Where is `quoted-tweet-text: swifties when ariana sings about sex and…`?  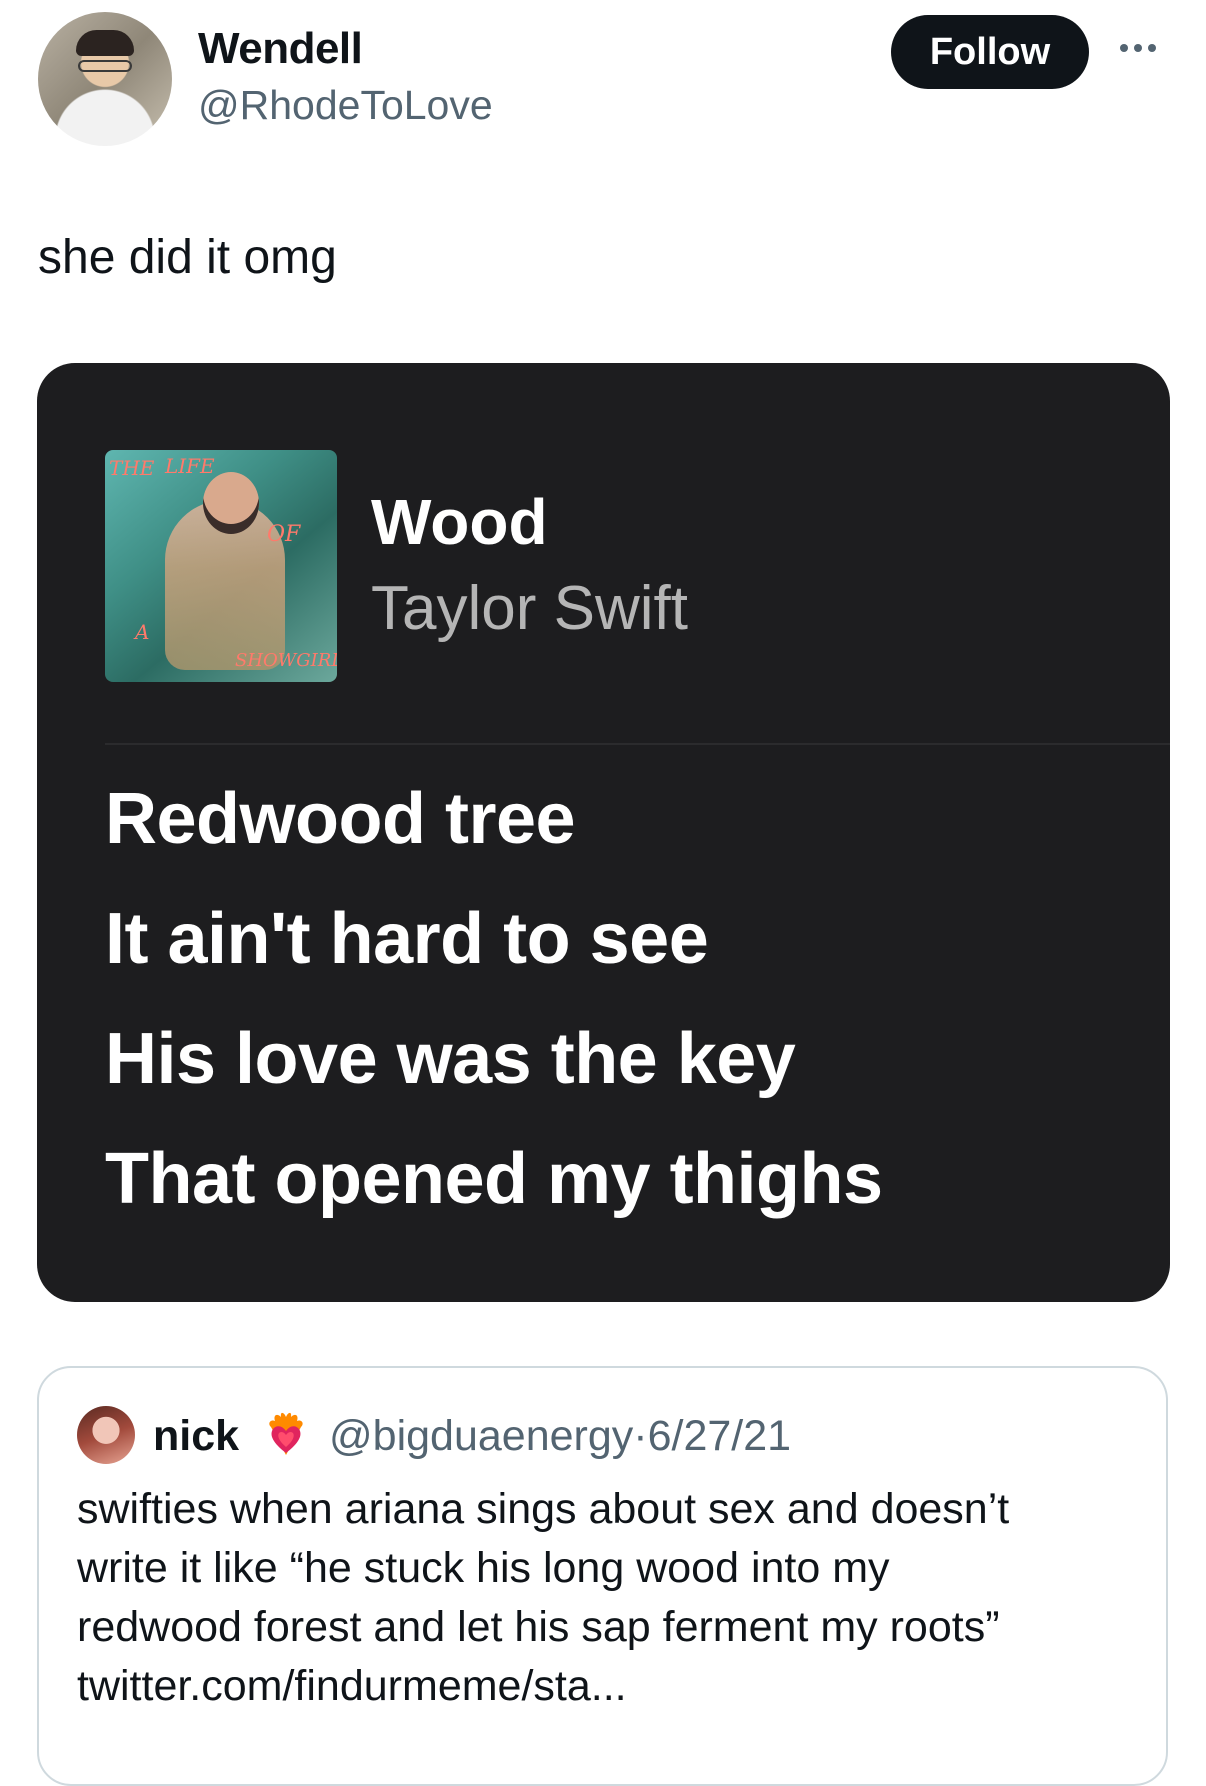 quoted-tweet-text: swifties when ariana sings about sex and… is located at coordinates (597, 1598).